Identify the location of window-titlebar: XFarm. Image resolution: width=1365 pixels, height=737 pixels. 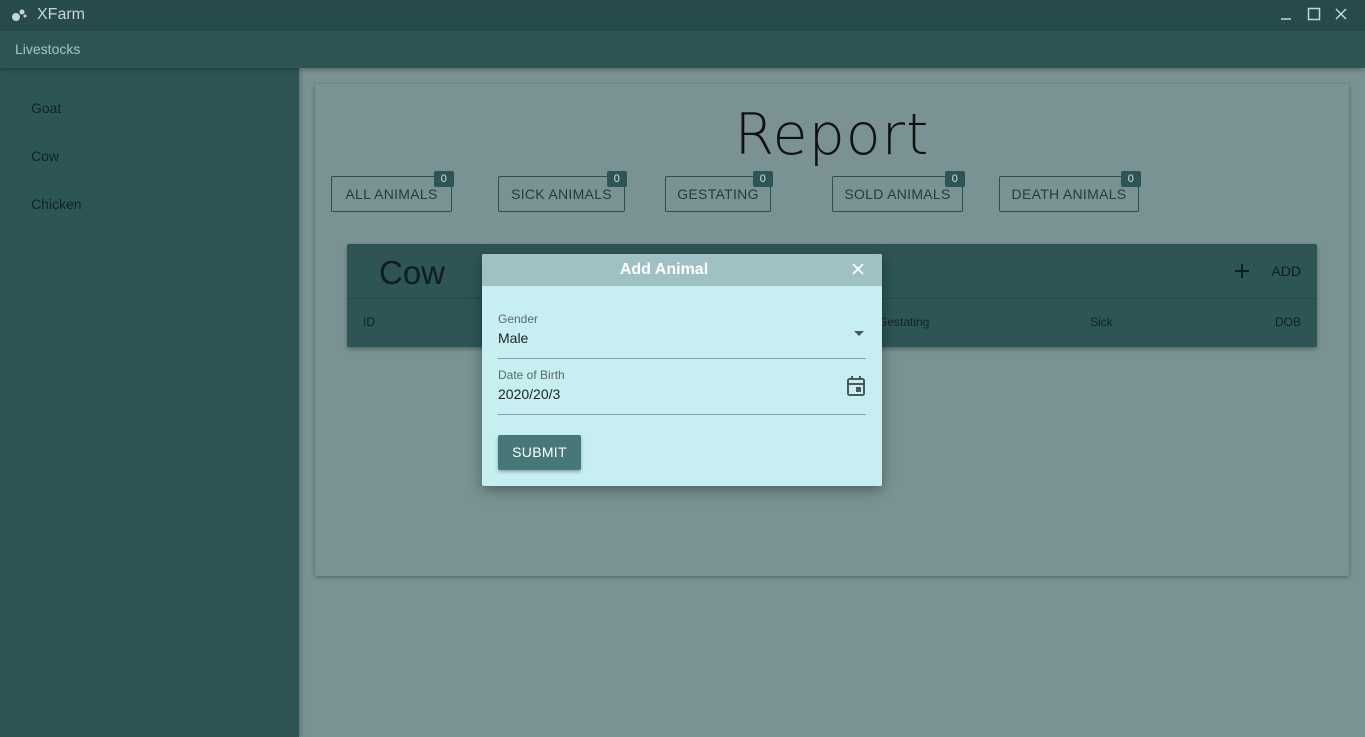
(682, 15).